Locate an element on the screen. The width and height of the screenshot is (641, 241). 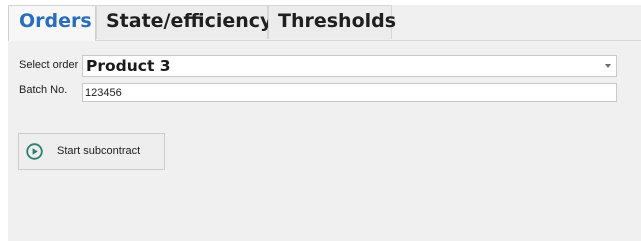
start-subcontract-button: Start subcontract is located at coordinates (91, 151).